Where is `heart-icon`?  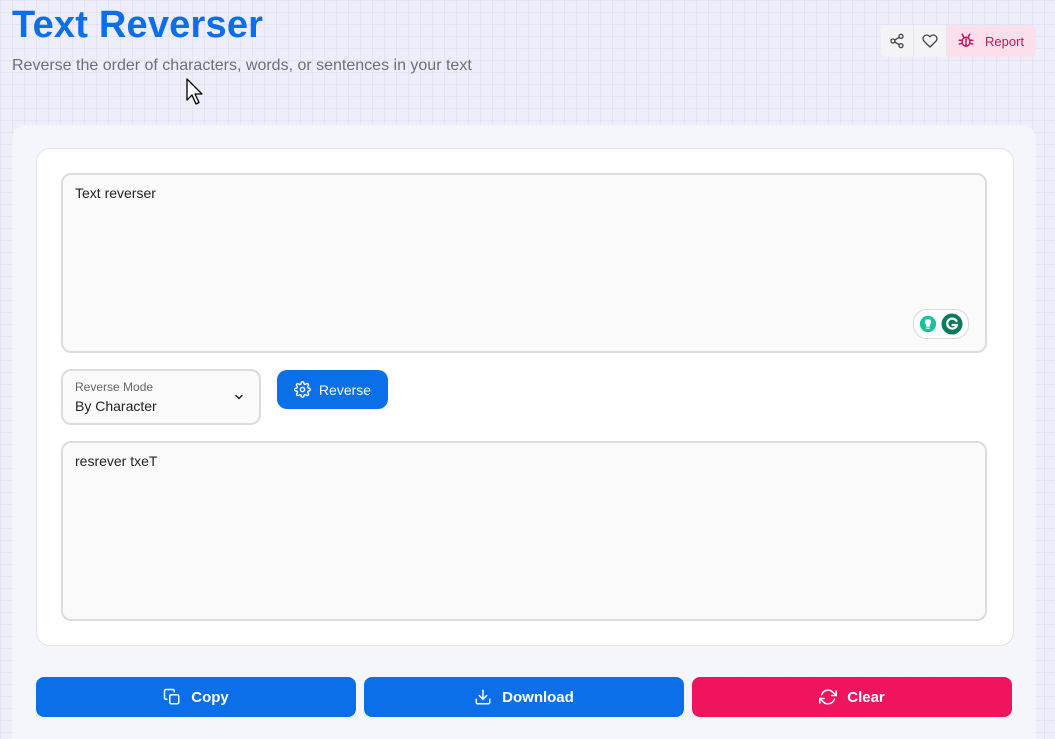
heart-icon is located at coordinates (930, 41).